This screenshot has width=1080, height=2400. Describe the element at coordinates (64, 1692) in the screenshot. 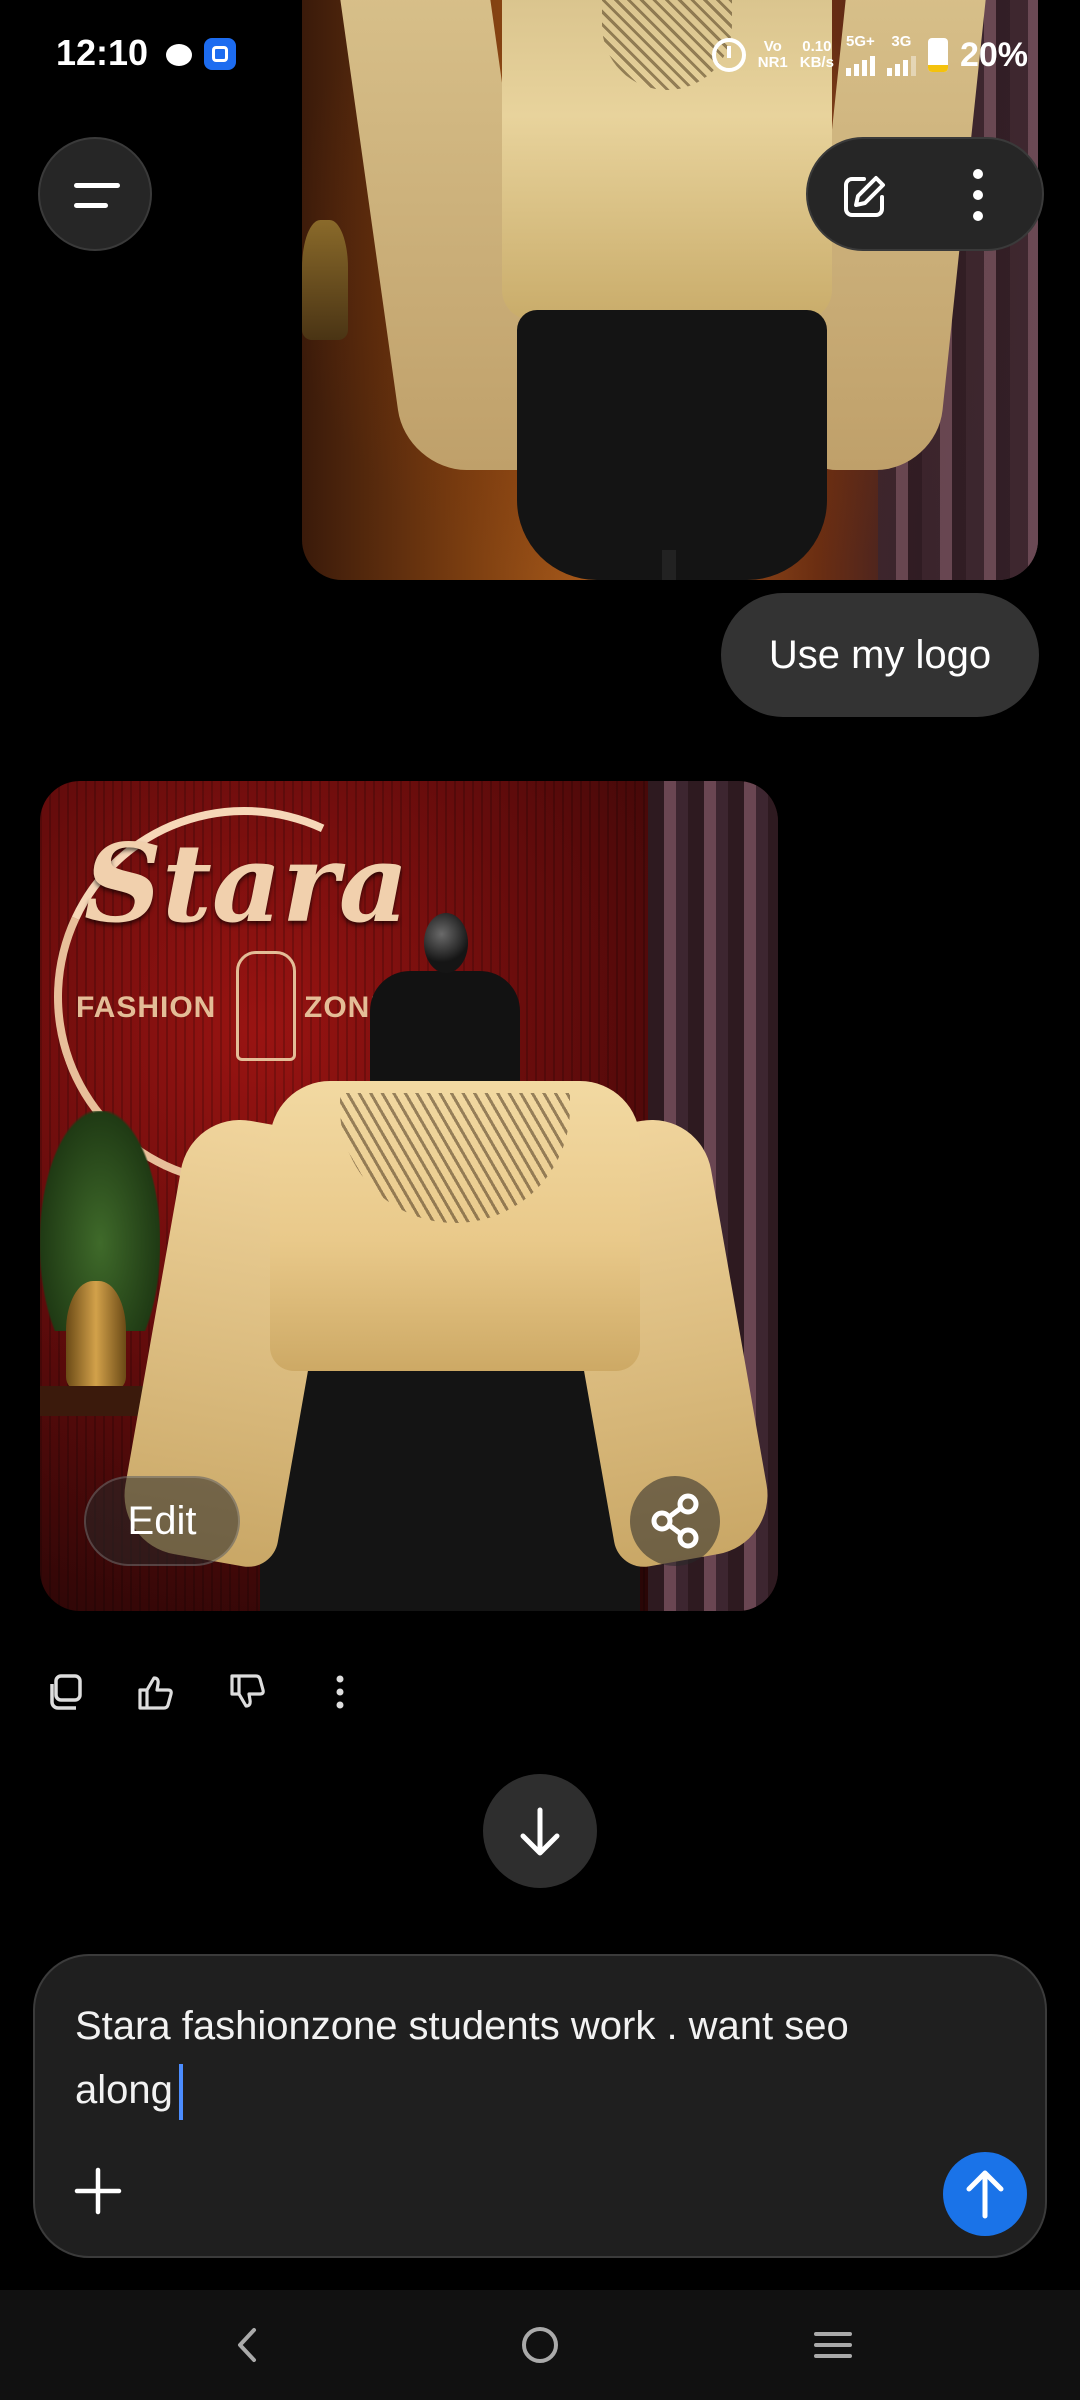

I see `copy-icon` at that location.